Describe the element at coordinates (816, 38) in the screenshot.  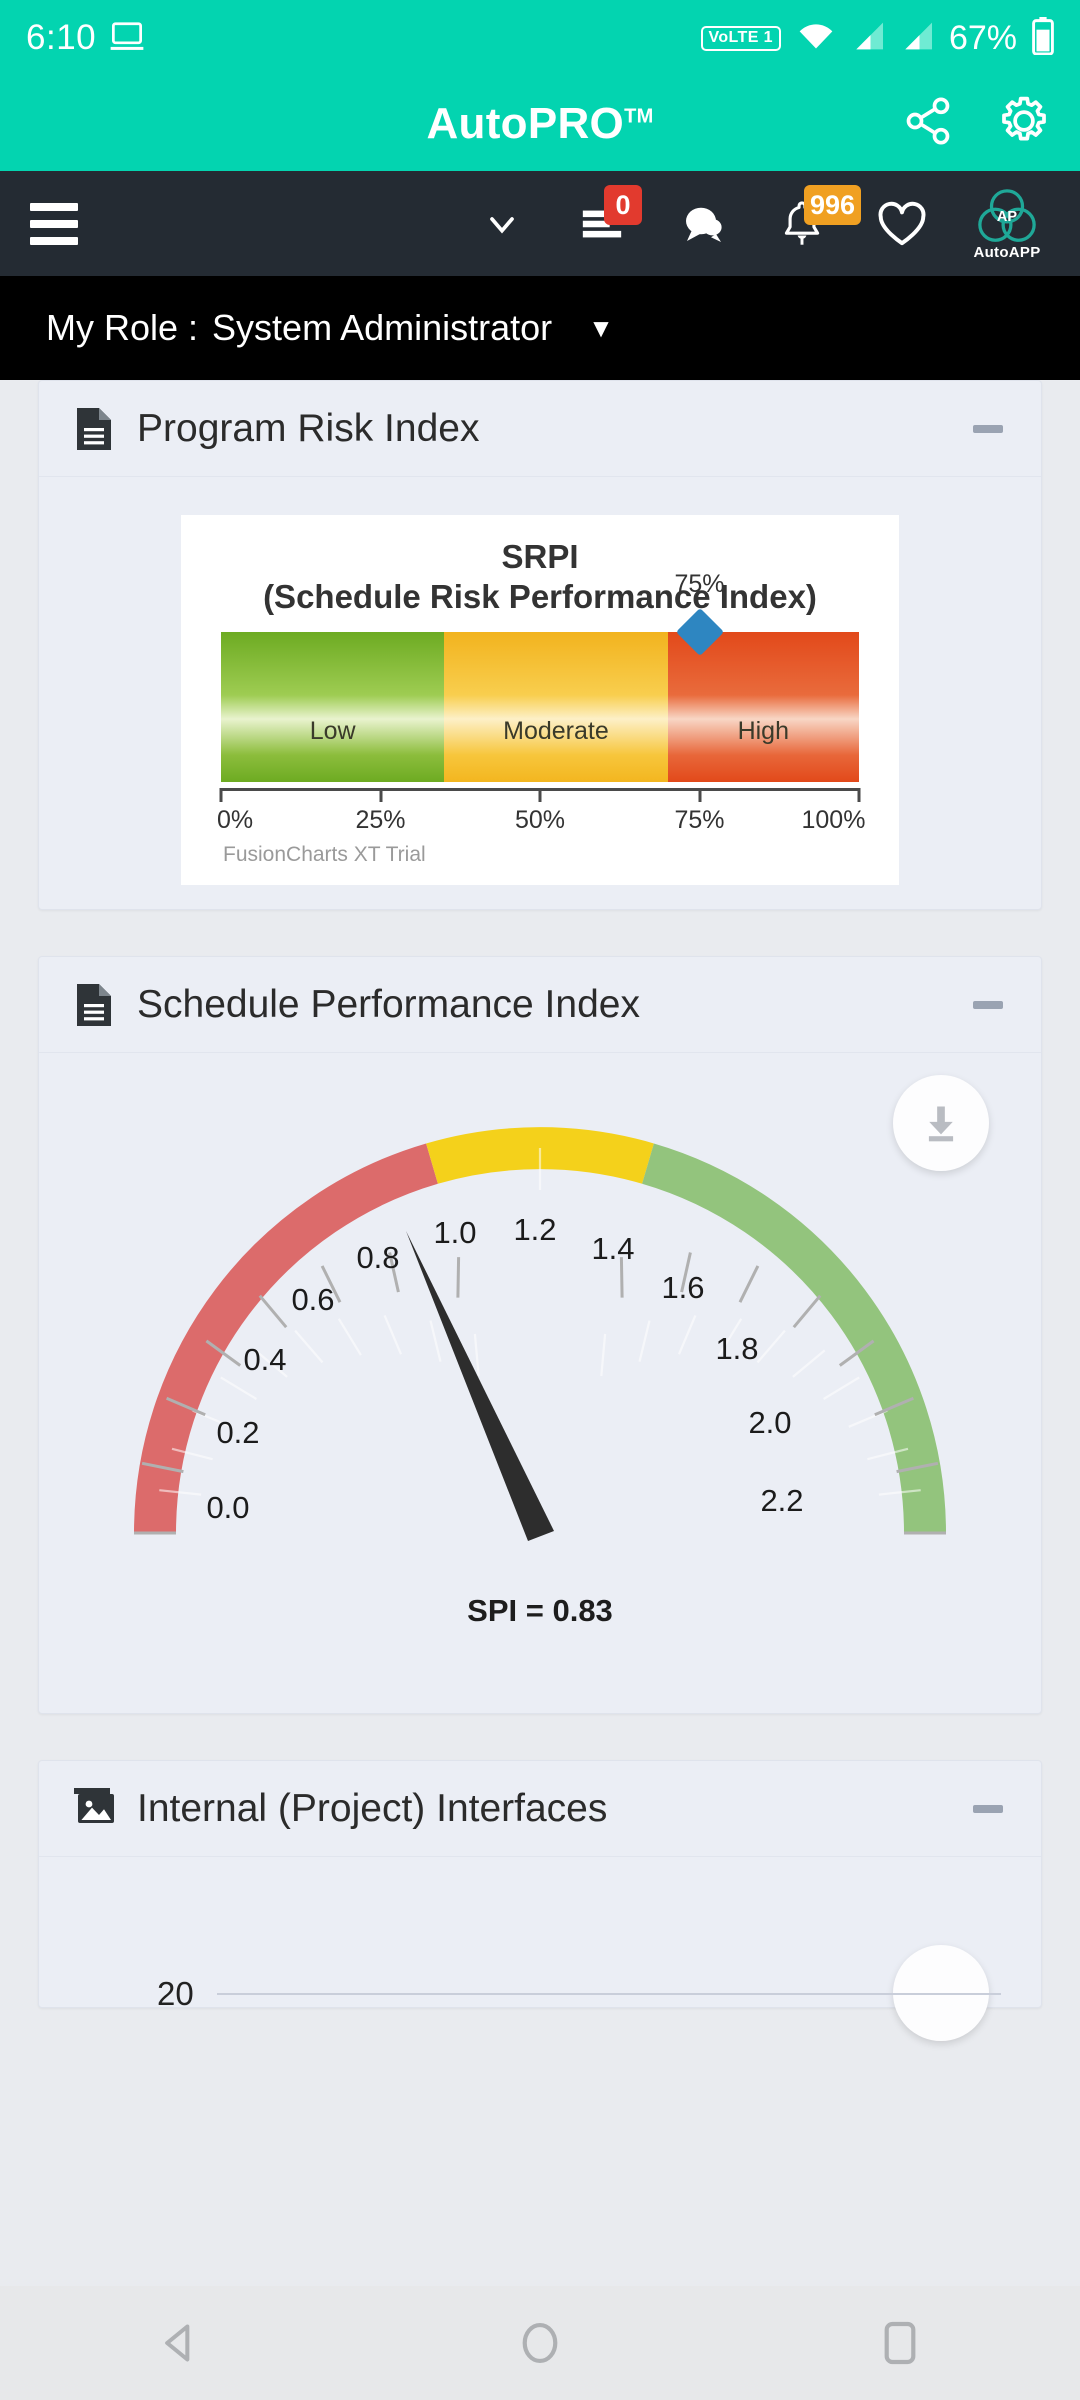
I see `wifi-icon` at that location.